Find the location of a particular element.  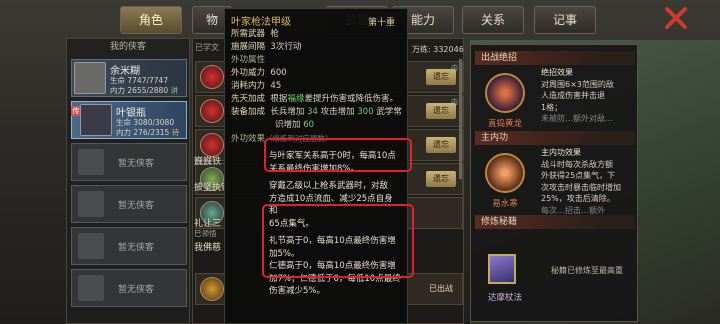

inner-skill-icon is located at coordinates (505, 173).